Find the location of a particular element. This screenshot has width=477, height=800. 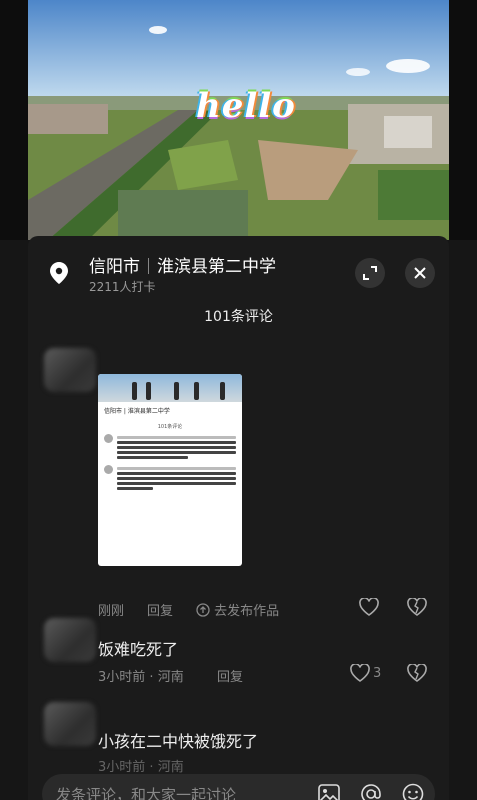

close-button is located at coordinates (420, 273).